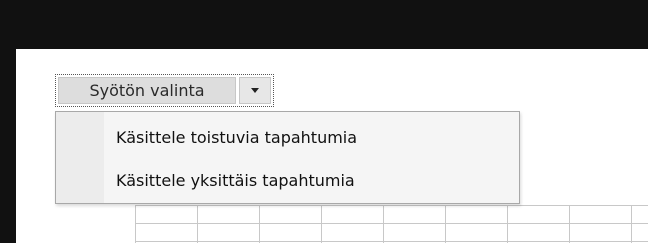 The height and width of the screenshot is (243, 648). I want to click on menu-item-process-recurring: Käsittele toistuvia tapahtumia, so click(311, 137).